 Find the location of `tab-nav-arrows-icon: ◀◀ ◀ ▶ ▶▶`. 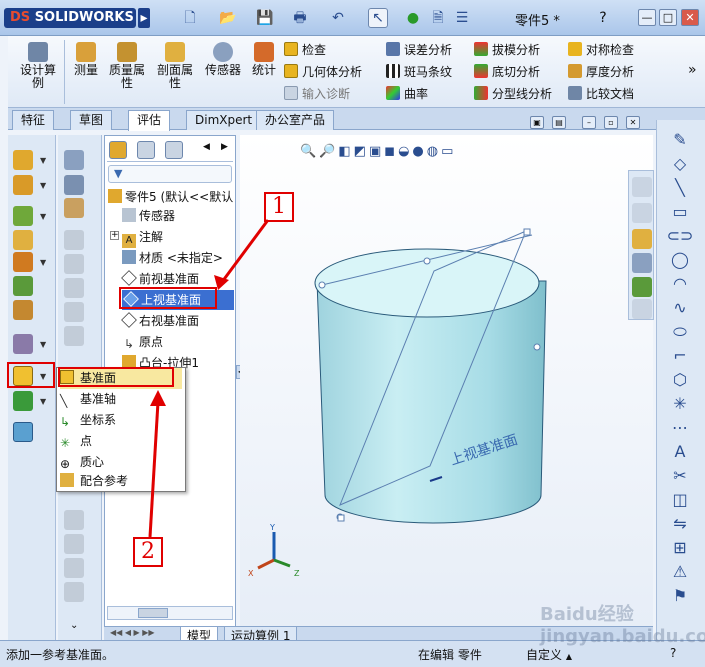

tab-nav-arrows-icon: ◀◀ ◀ ▶ ▶▶ is located at coordinates (132, 632).